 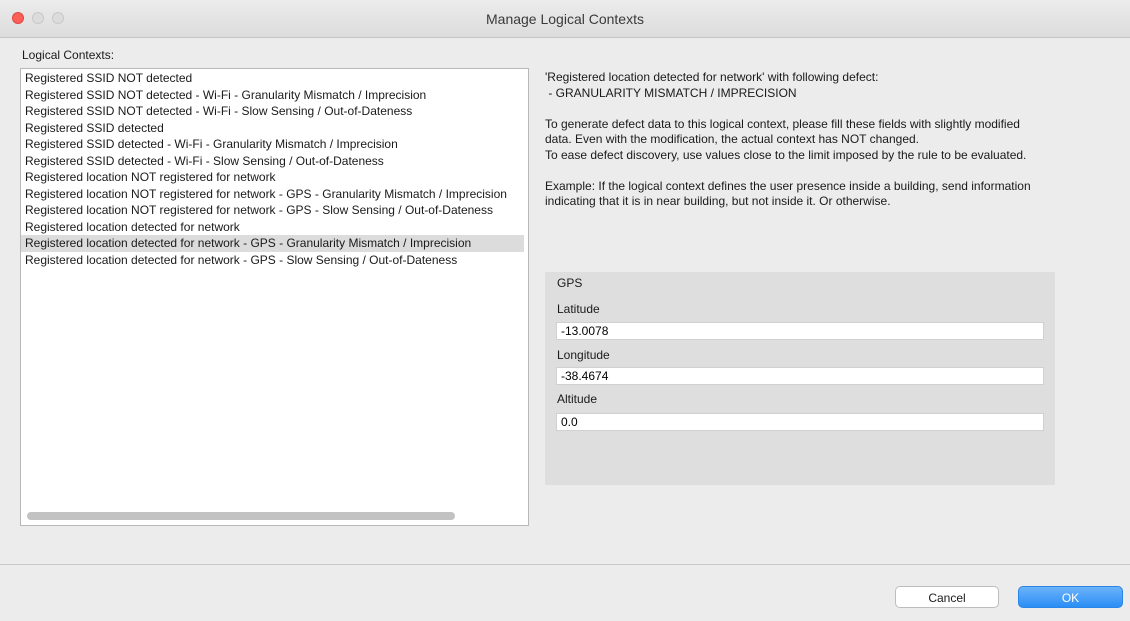 What do you see at coordinates (68, 55) in the screenshot?
I see `logical-contexts-label: Logical Contexts:` at bounding box center [68, 55].